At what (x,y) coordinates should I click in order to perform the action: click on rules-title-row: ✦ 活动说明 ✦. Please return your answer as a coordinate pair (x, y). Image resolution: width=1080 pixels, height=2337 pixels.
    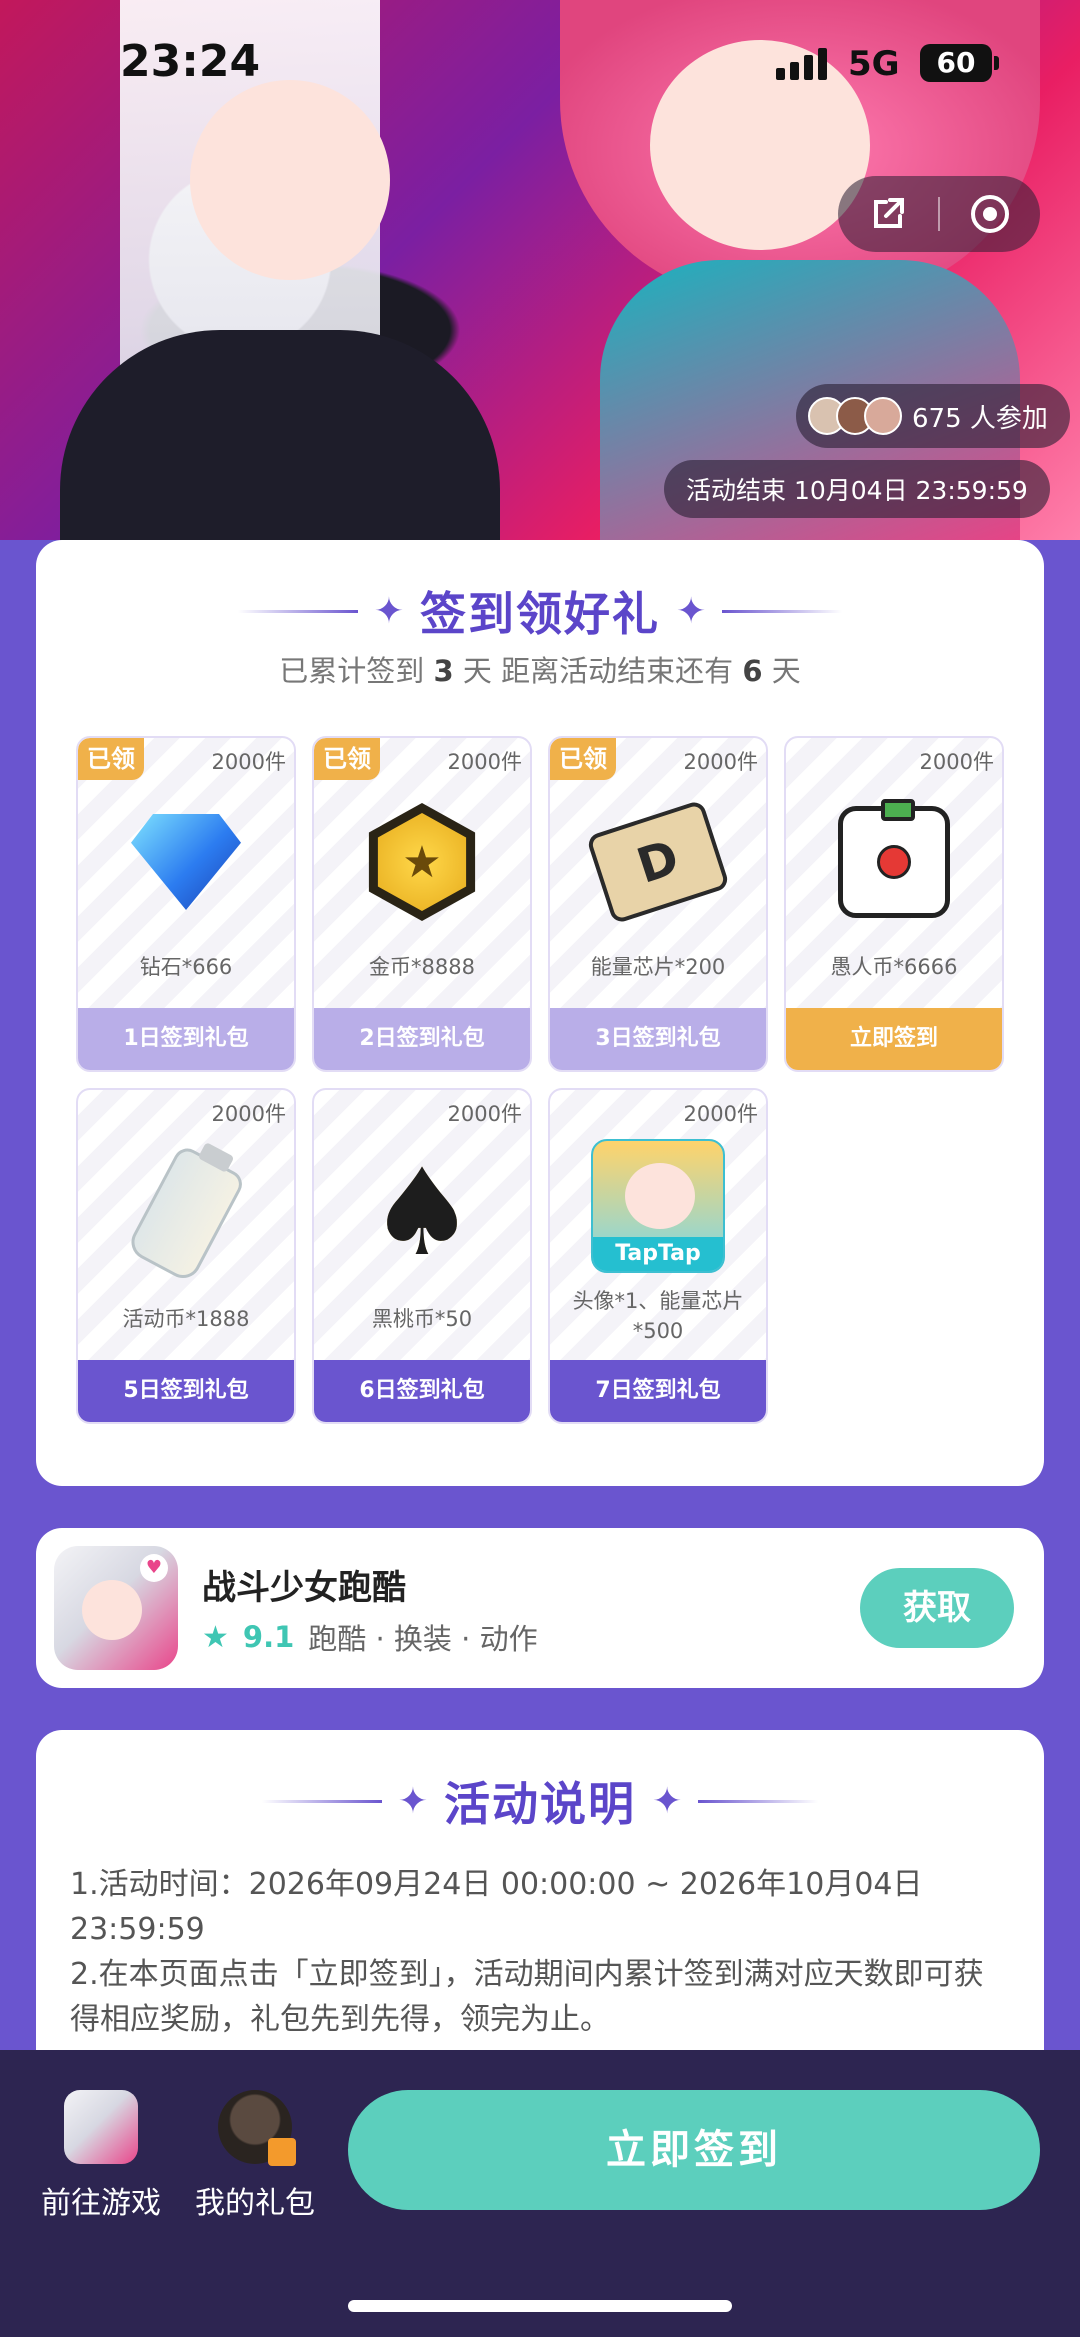
    Looking at the image, I should click on (540, 1801).